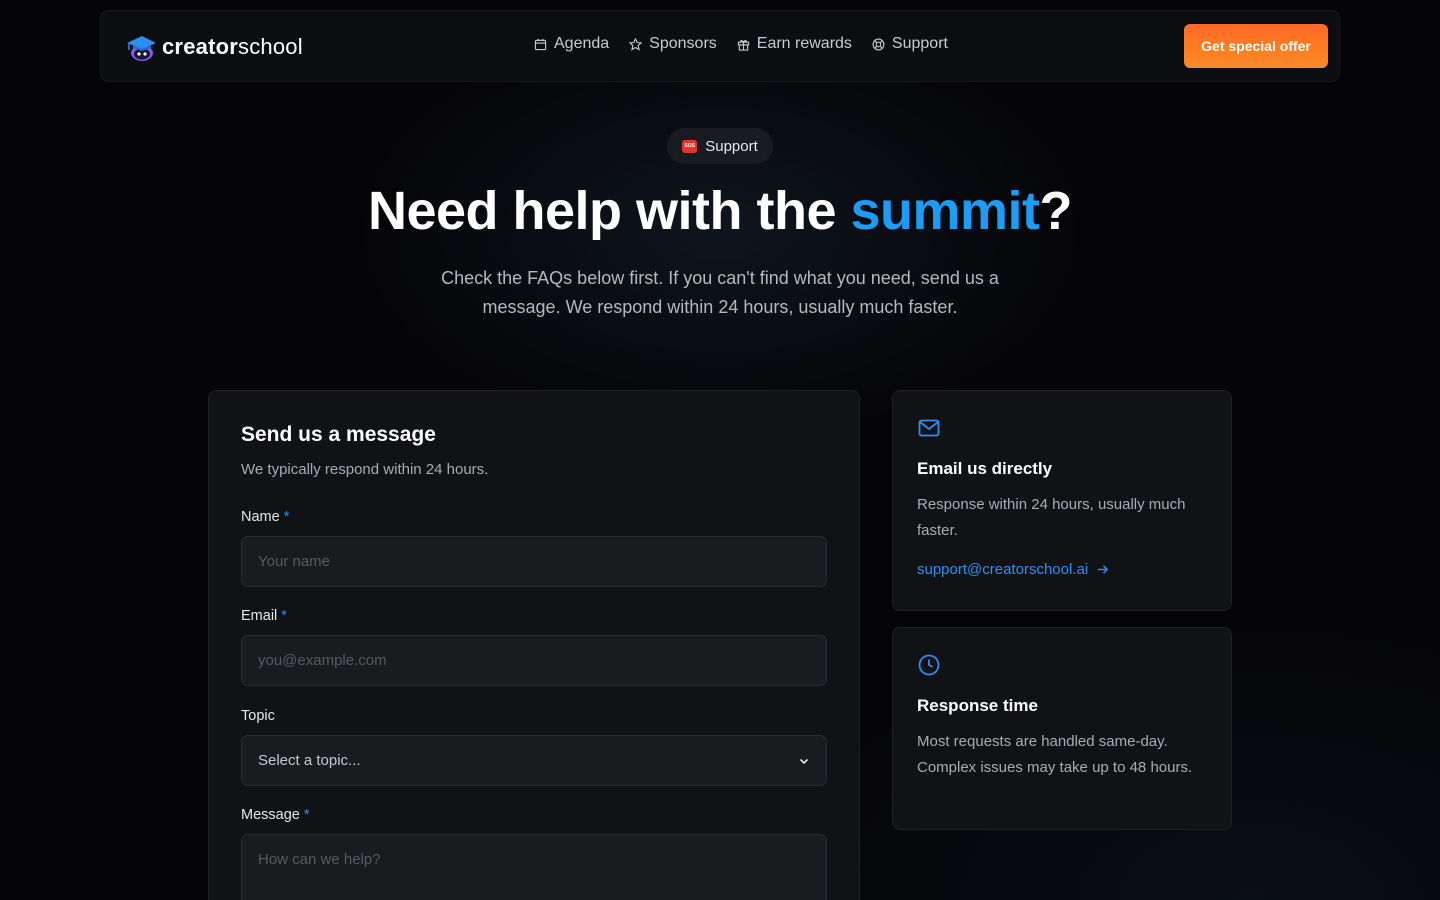  I want to click on mail-icon, so click(929, 428).